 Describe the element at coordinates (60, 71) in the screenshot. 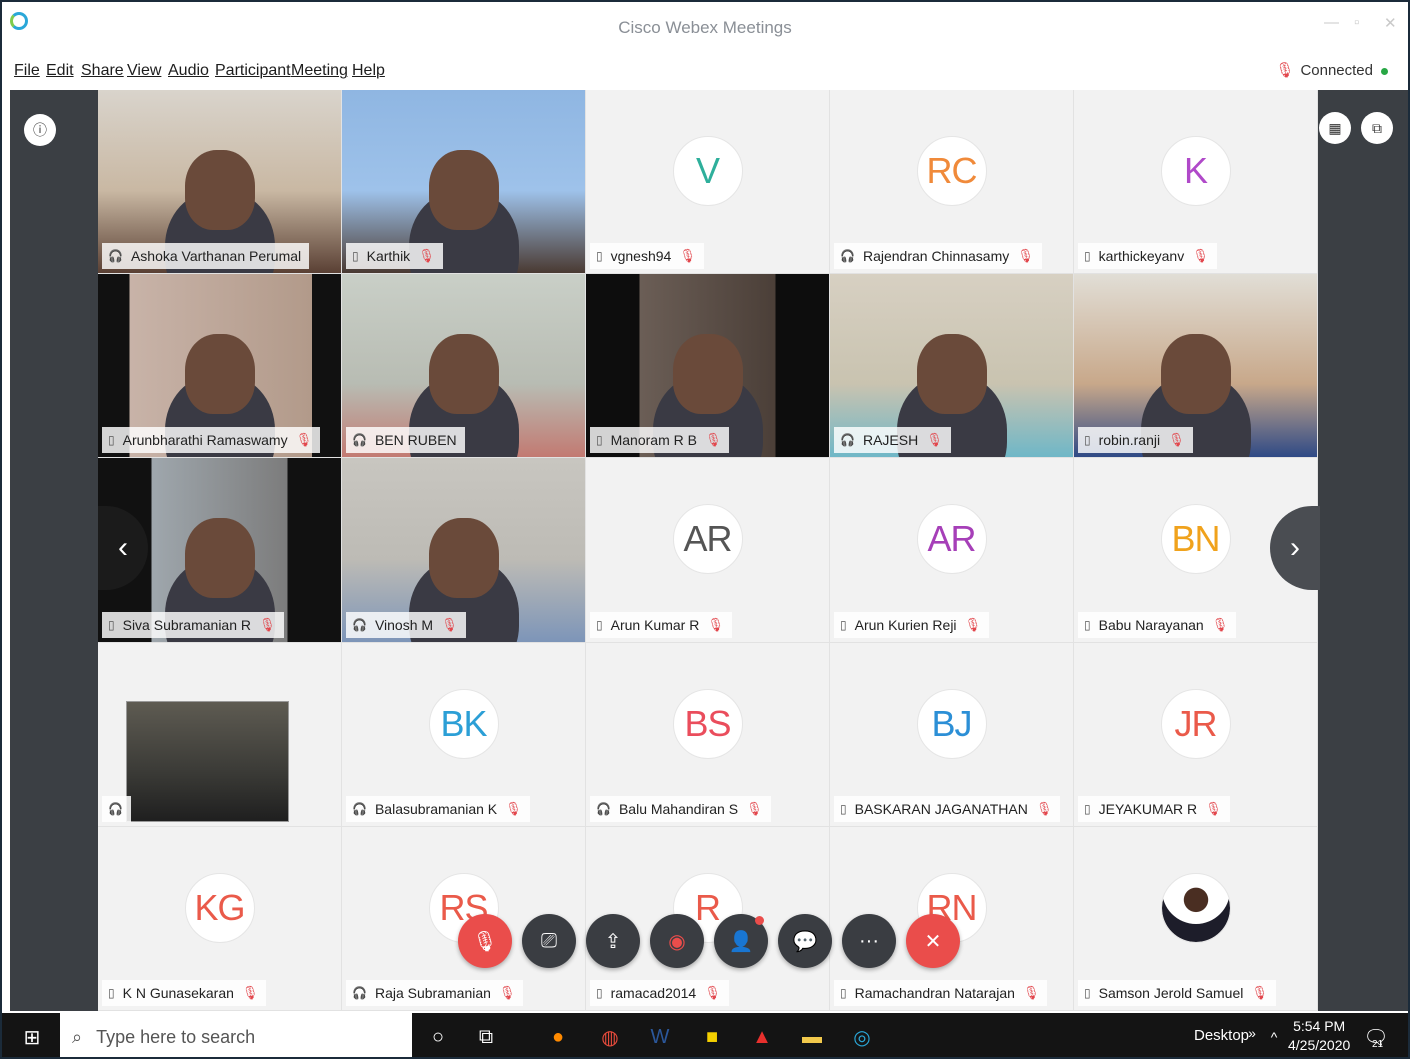

I see `menu-edit: Edit` at that location.